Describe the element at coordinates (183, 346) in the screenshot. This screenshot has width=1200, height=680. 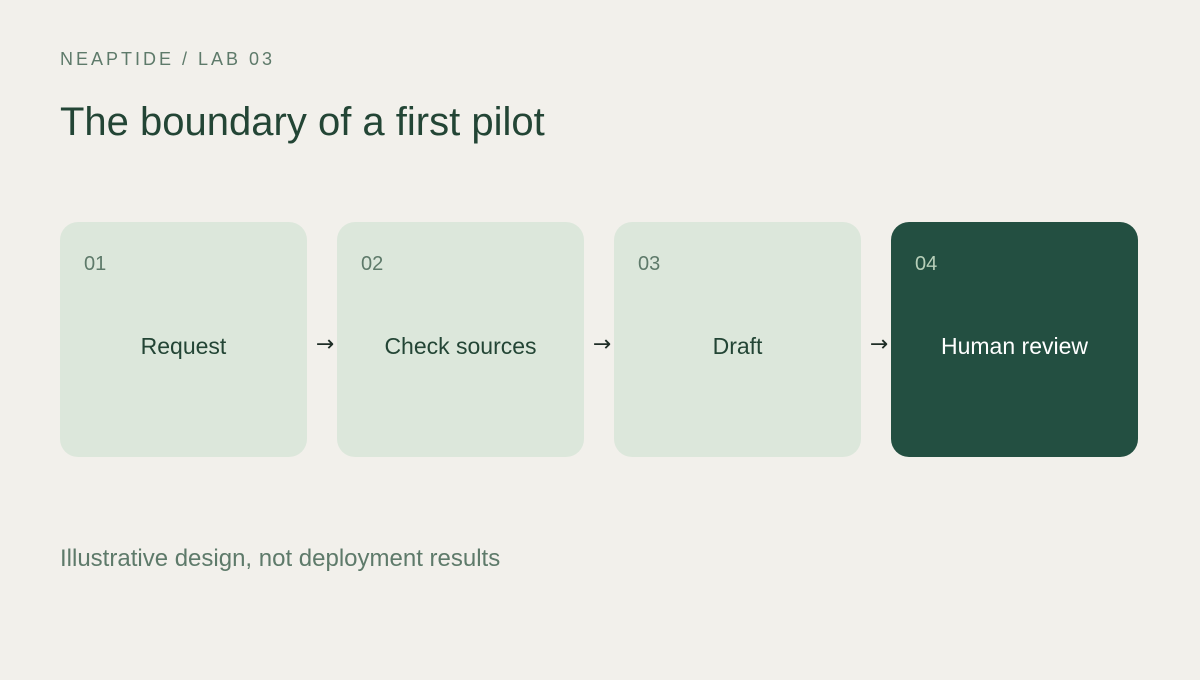
I see `step-label: Request` at that location.